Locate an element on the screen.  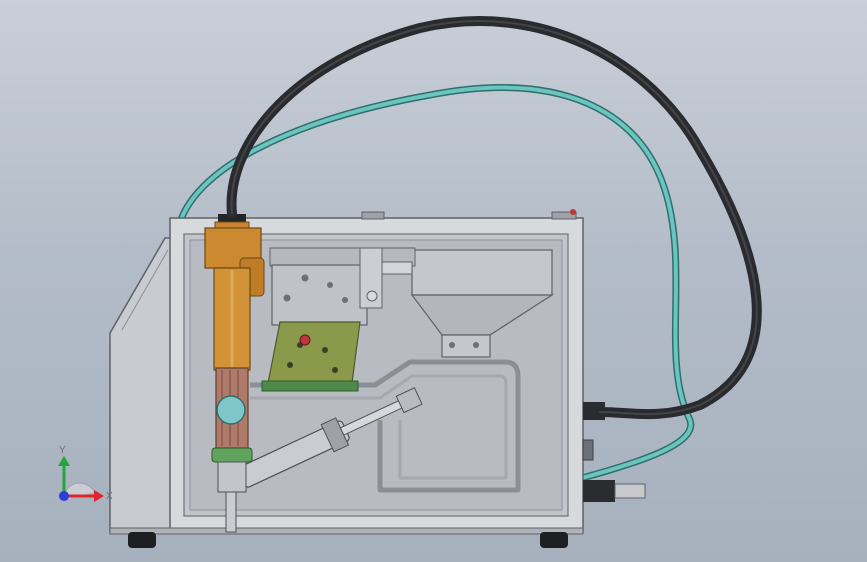
axis-triad: Y X is located at coordinates (85, 473).